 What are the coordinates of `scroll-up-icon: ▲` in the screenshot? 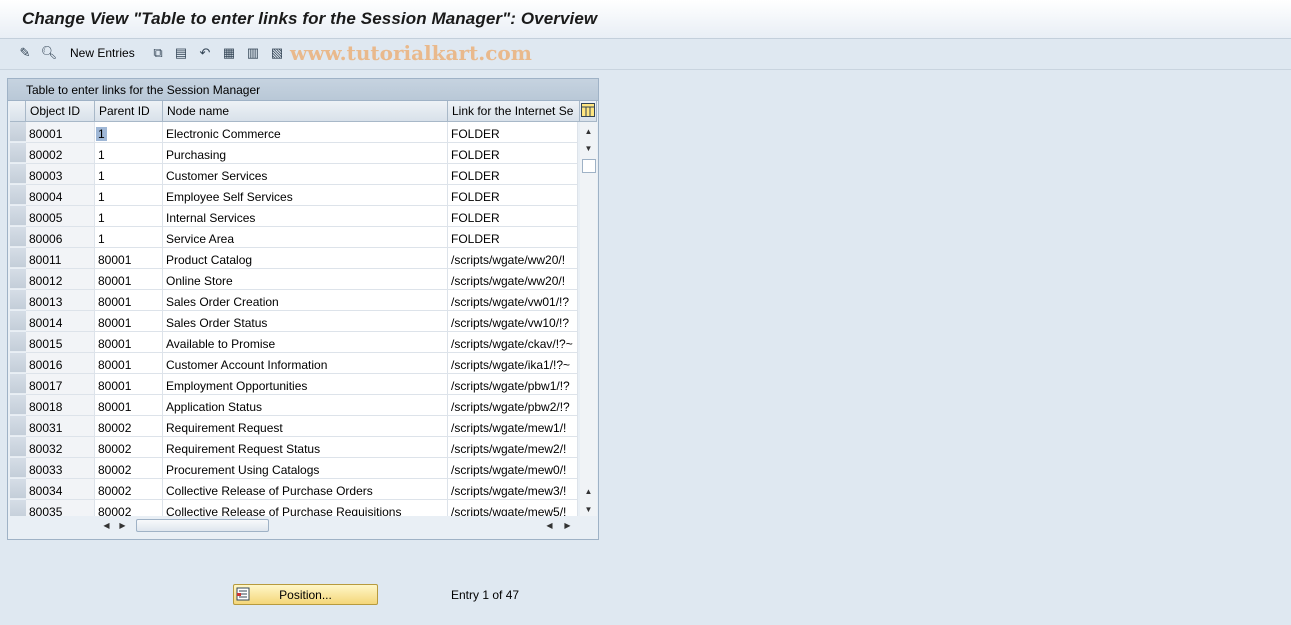 It's located at (588, 131).